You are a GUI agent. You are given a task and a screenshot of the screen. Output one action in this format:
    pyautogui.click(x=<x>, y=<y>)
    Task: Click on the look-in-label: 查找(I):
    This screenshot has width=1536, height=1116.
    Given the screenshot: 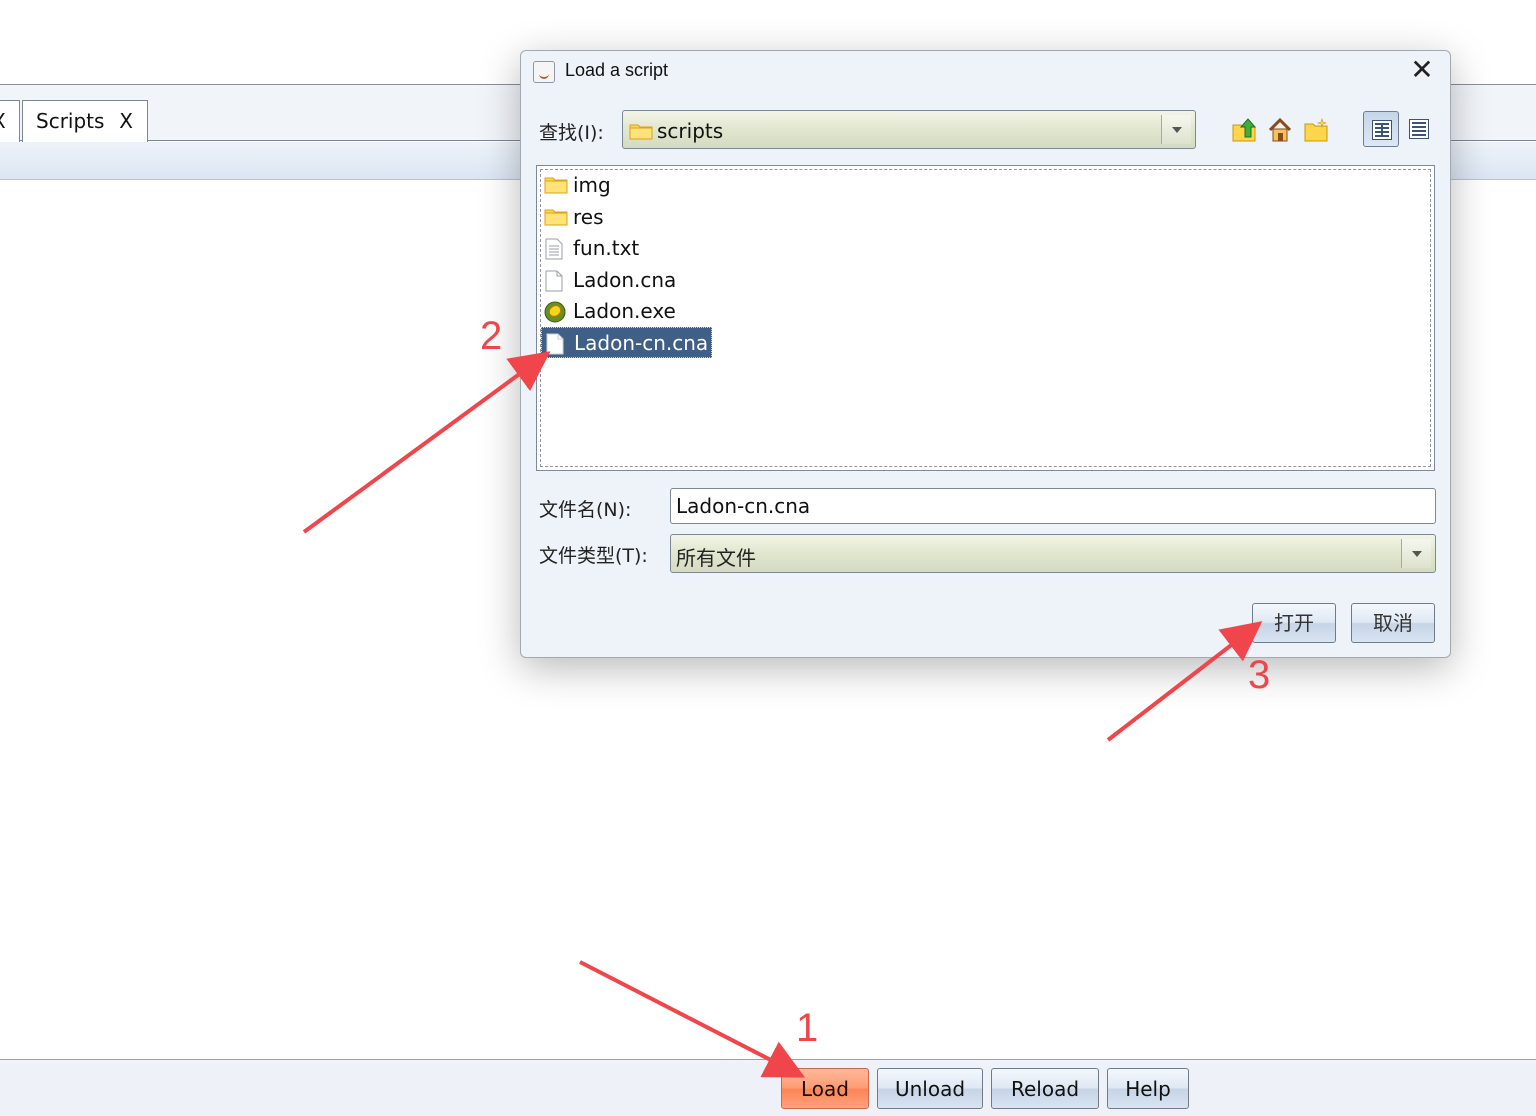 What is the action you would take?
    pyautogui.click(x=571, y=133)
    